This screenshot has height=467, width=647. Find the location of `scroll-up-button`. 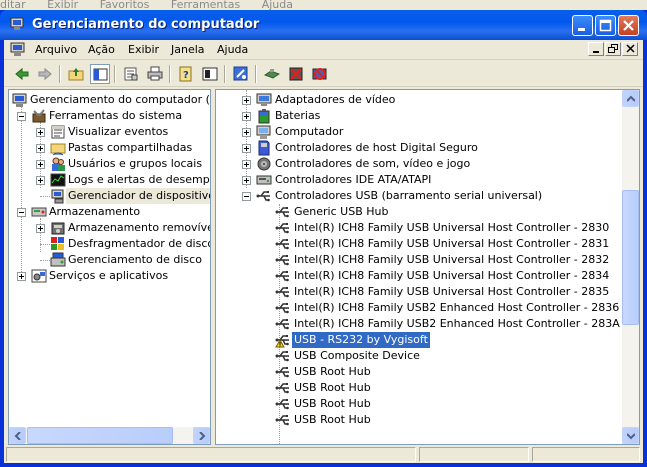

scroll-up-button is located at coordinates (630, 98).